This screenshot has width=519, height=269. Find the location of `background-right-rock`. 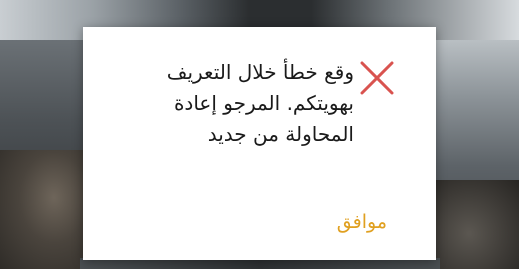

background-right-rock is located at coordinates (477, 224).